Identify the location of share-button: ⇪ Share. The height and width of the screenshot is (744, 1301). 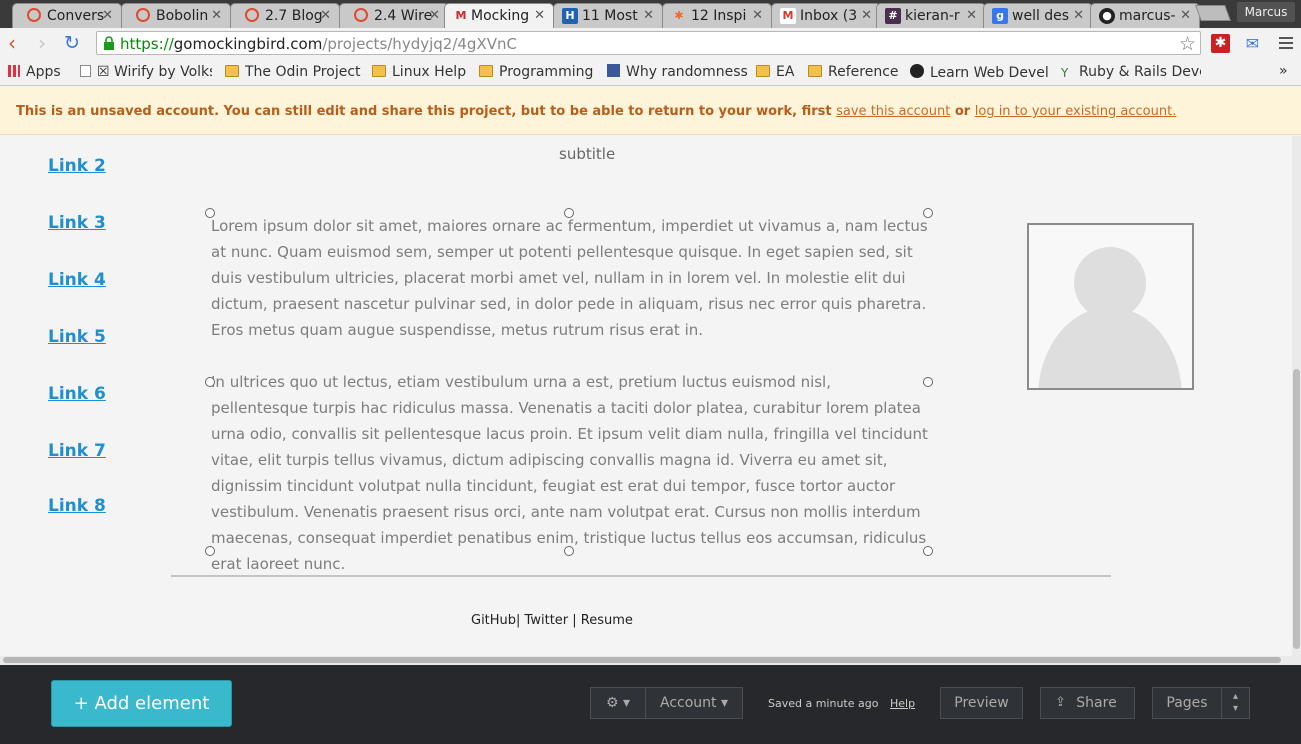
(1087, 703).